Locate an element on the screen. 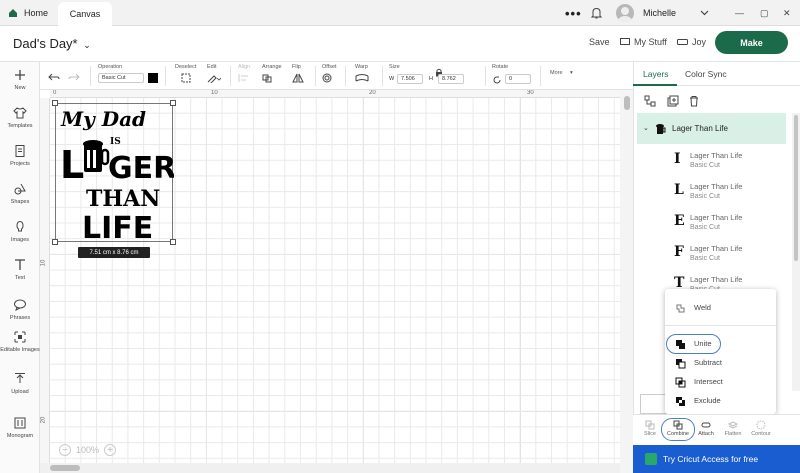  shapes-icon is located at coordinates (20, 189).